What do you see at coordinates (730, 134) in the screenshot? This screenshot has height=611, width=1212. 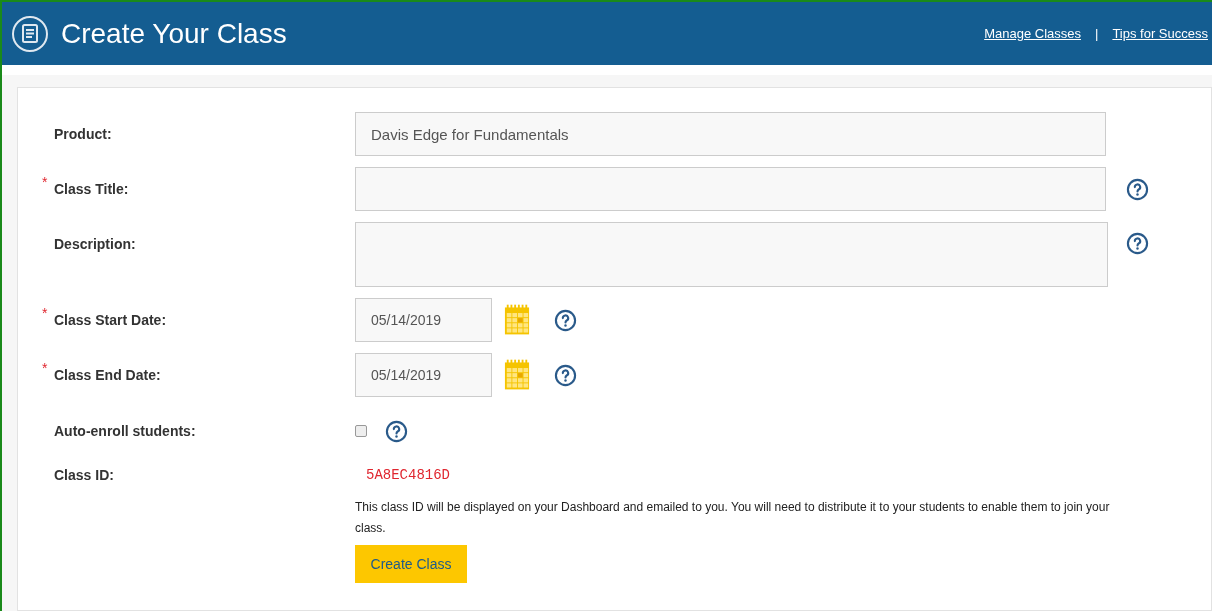 I see `text-field: Davis Edge for Fundamentals` at bounding box center [730, 134].